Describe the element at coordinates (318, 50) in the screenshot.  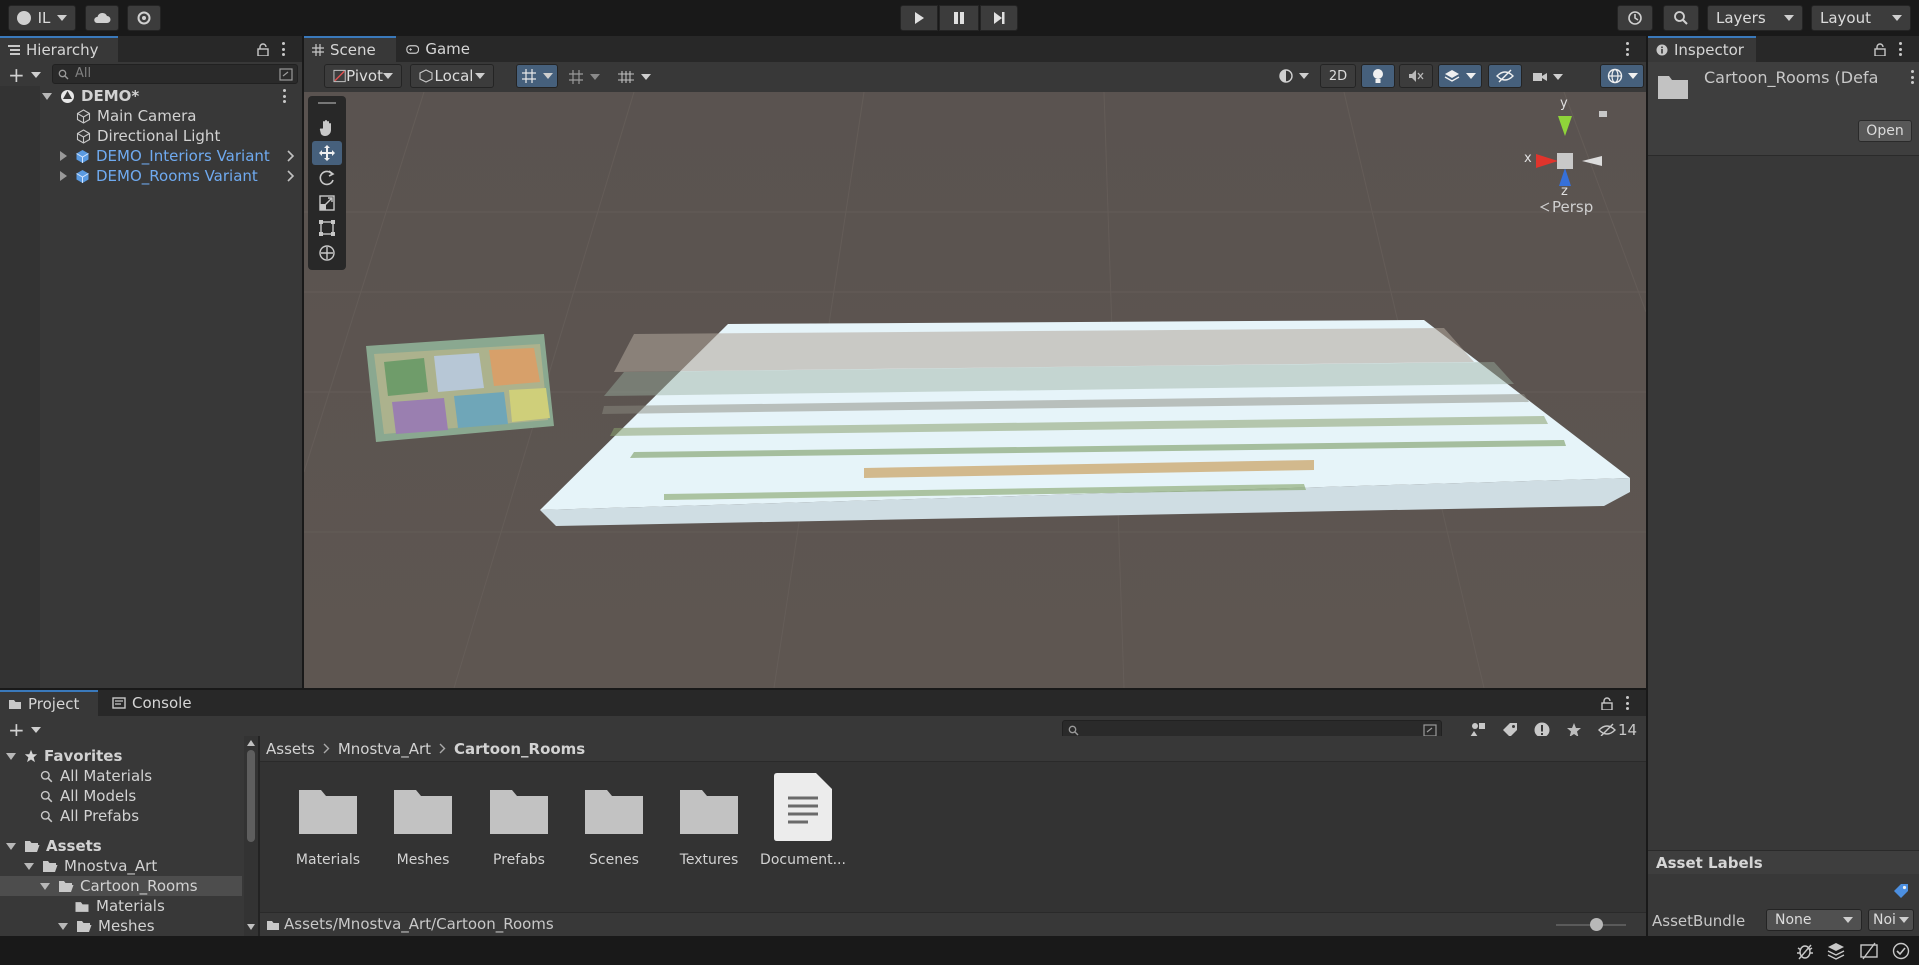
I see `scene-grid-icon` at that location.